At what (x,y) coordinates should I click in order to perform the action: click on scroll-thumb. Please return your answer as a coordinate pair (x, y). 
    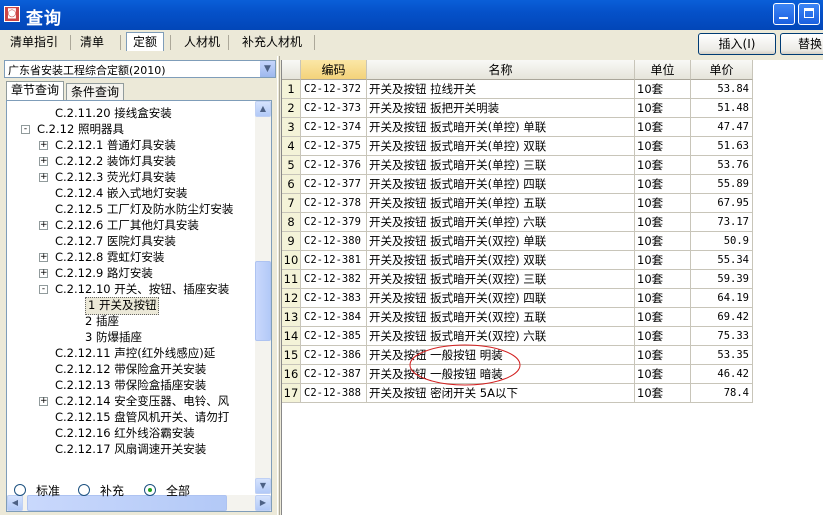
    Looking at the image, I should click on (263, 301).